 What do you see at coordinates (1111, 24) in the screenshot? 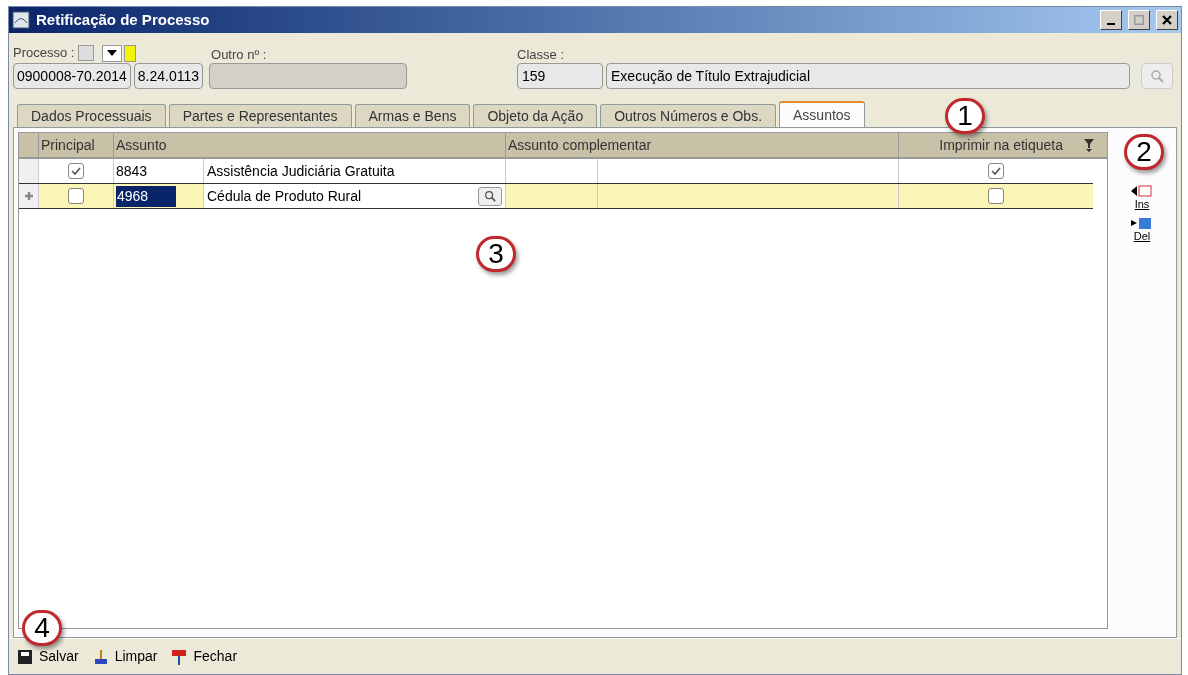
I see `minimize-icon` at bounding box center [1111, 24].